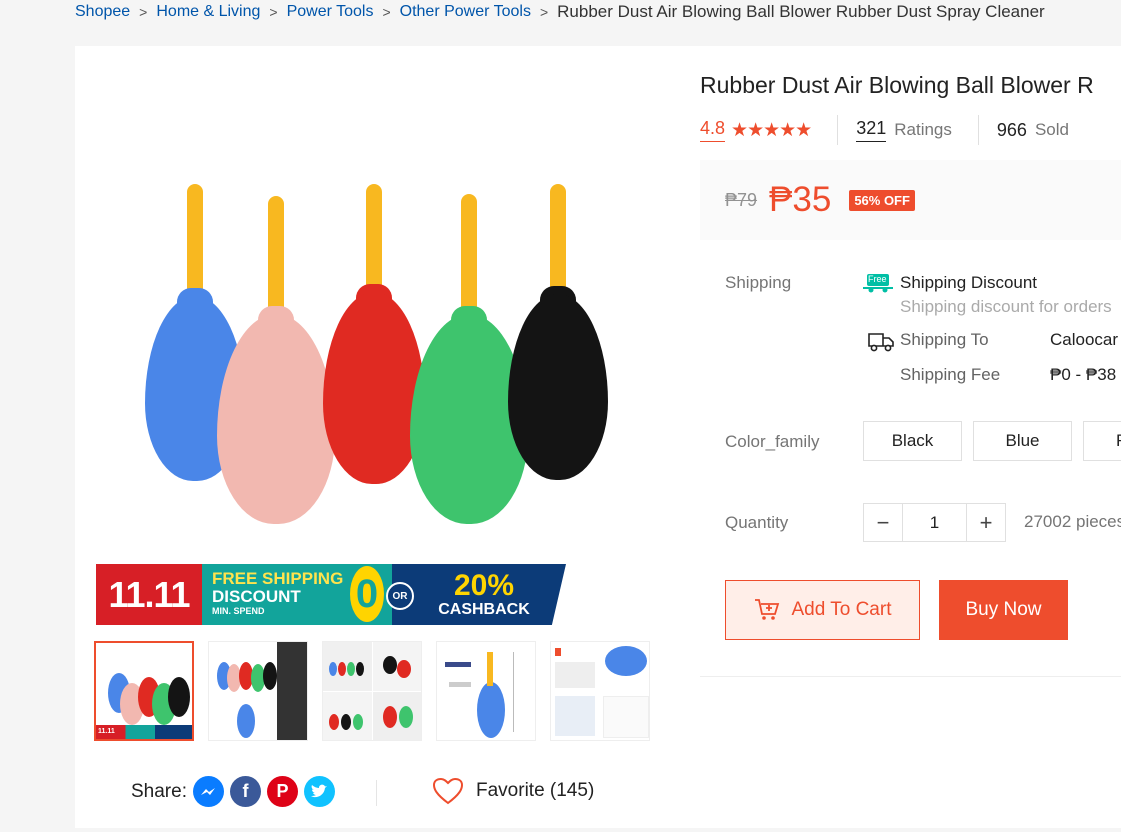 The width and height of the screenshot is (1121, 832). What do you see at coordinates (400, 596) in the screenshot?
I see `promo-or: OR` at bounding box center [400, 596].